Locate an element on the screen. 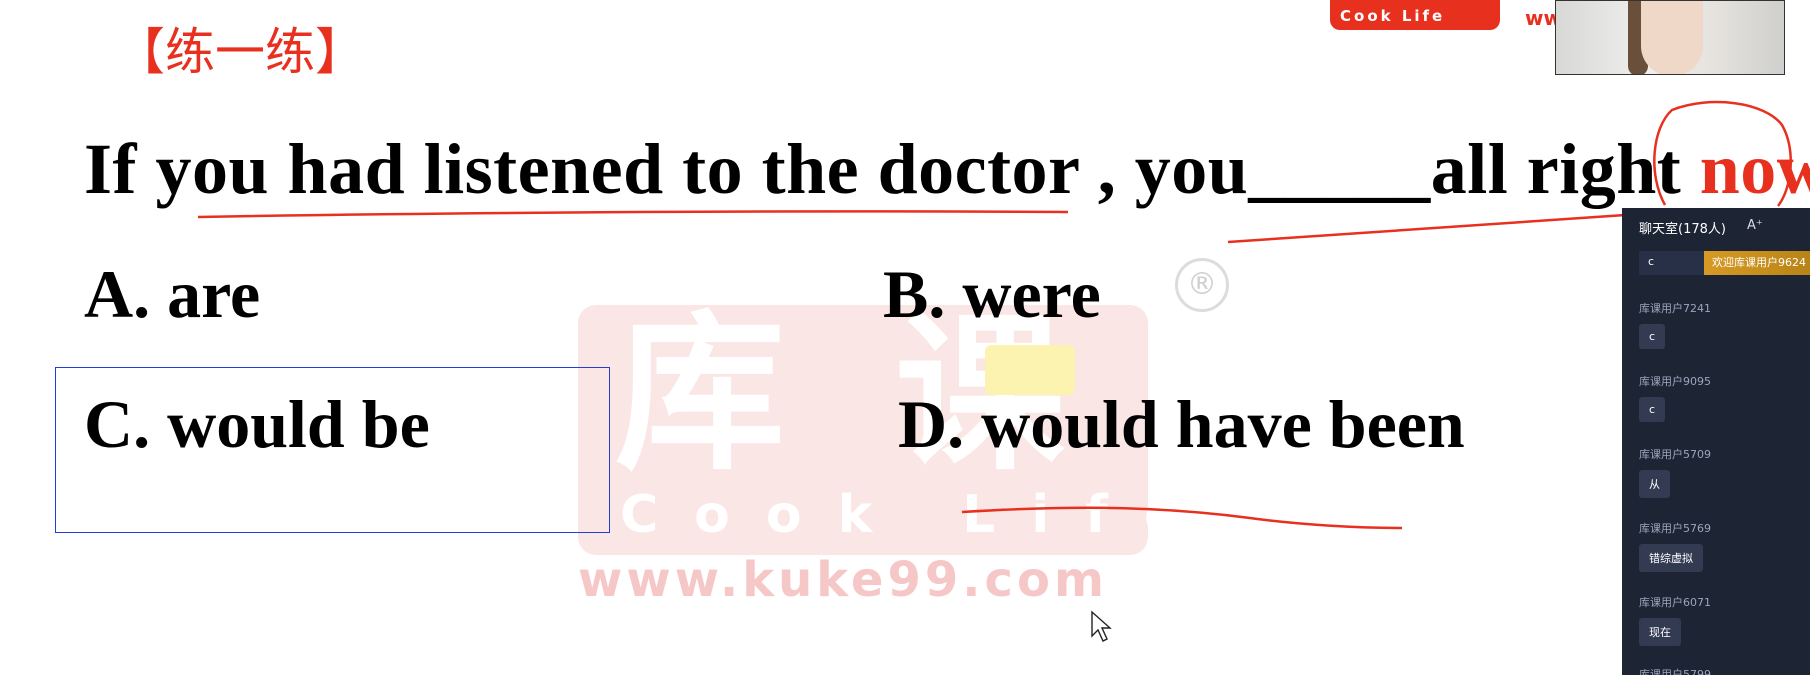 This screenshot has width=1810, height=675. chat-message-user: 库课用户5769 is located at coordinates (1675, 528).